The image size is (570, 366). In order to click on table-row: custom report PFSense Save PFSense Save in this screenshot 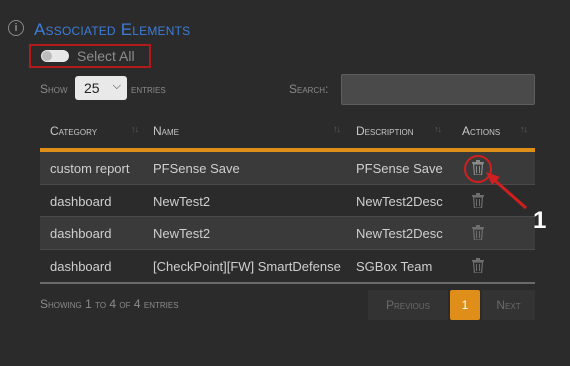, I will do `click(287, 168)`.